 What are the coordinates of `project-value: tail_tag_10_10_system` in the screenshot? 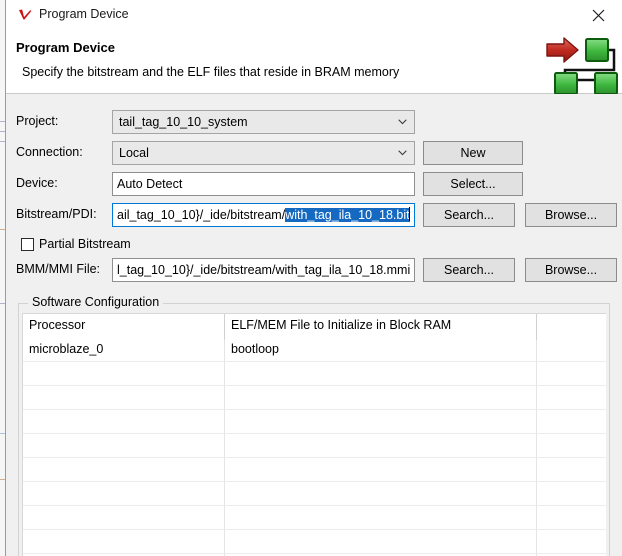 It's located at (183, 122).